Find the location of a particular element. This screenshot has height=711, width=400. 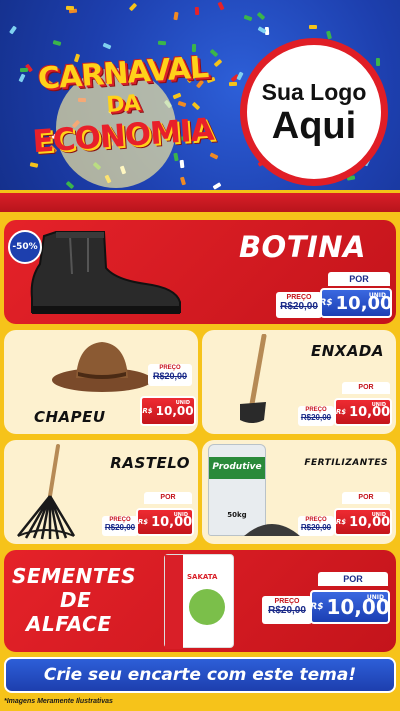

product-name: FERTILIZANTES is located at coordinates (346, 463).